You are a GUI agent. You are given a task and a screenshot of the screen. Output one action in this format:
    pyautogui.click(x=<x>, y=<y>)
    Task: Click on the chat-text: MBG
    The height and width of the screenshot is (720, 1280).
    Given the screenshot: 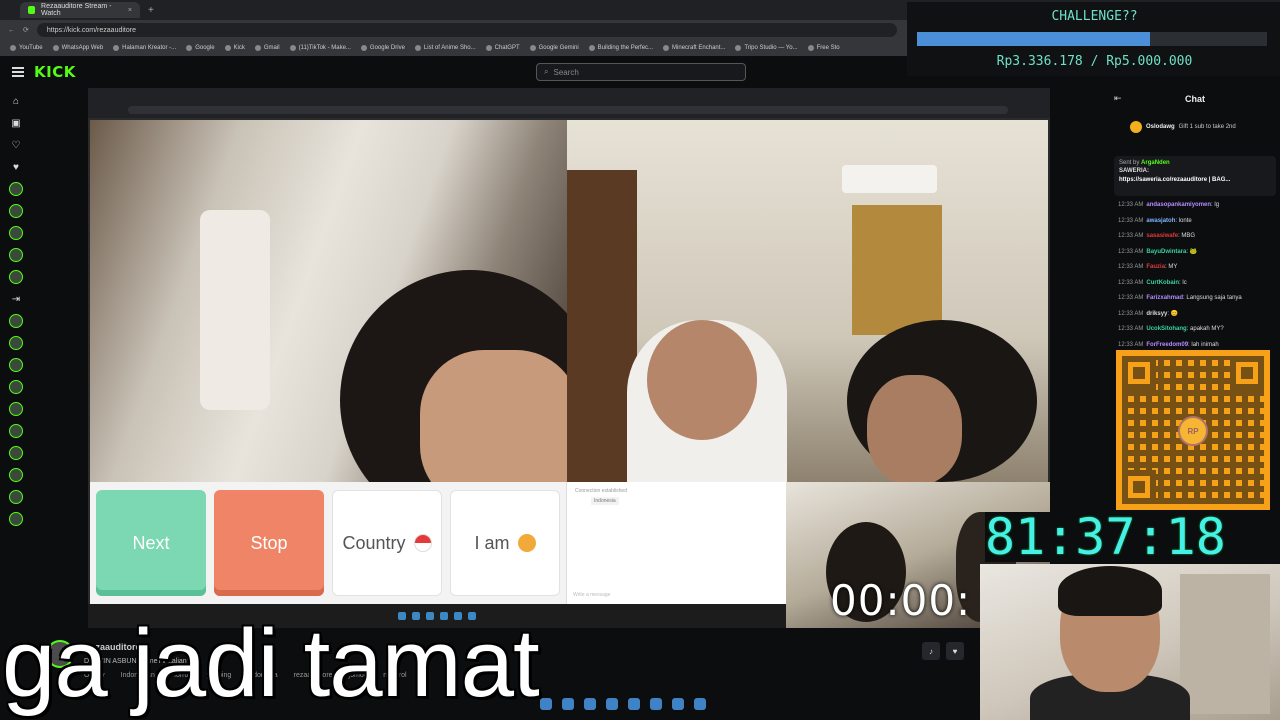 What is the action you would take?
    pyautogui.click(x=1188, y=236)
    